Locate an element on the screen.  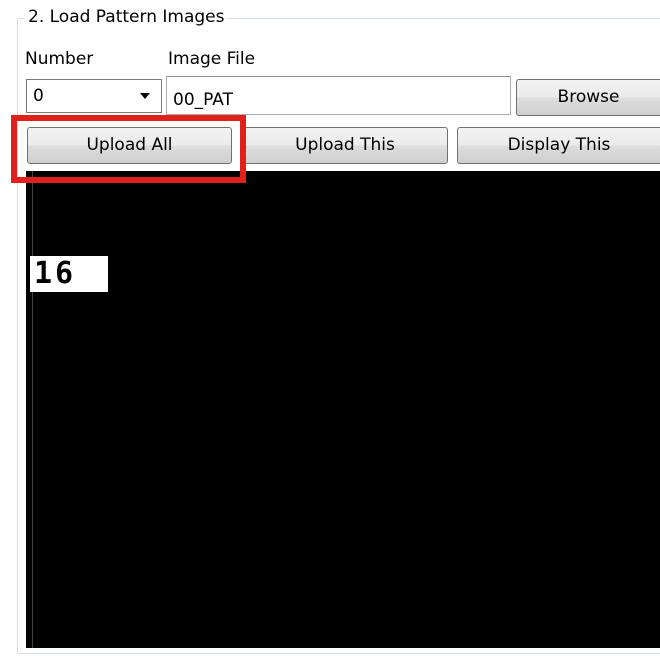
display-divider is located at coordinates (32, 409).